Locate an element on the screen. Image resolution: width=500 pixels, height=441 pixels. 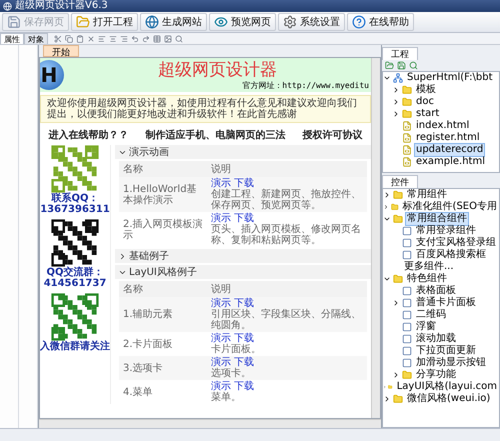
description: 选项卡。 is located at coordinates (231, 373).